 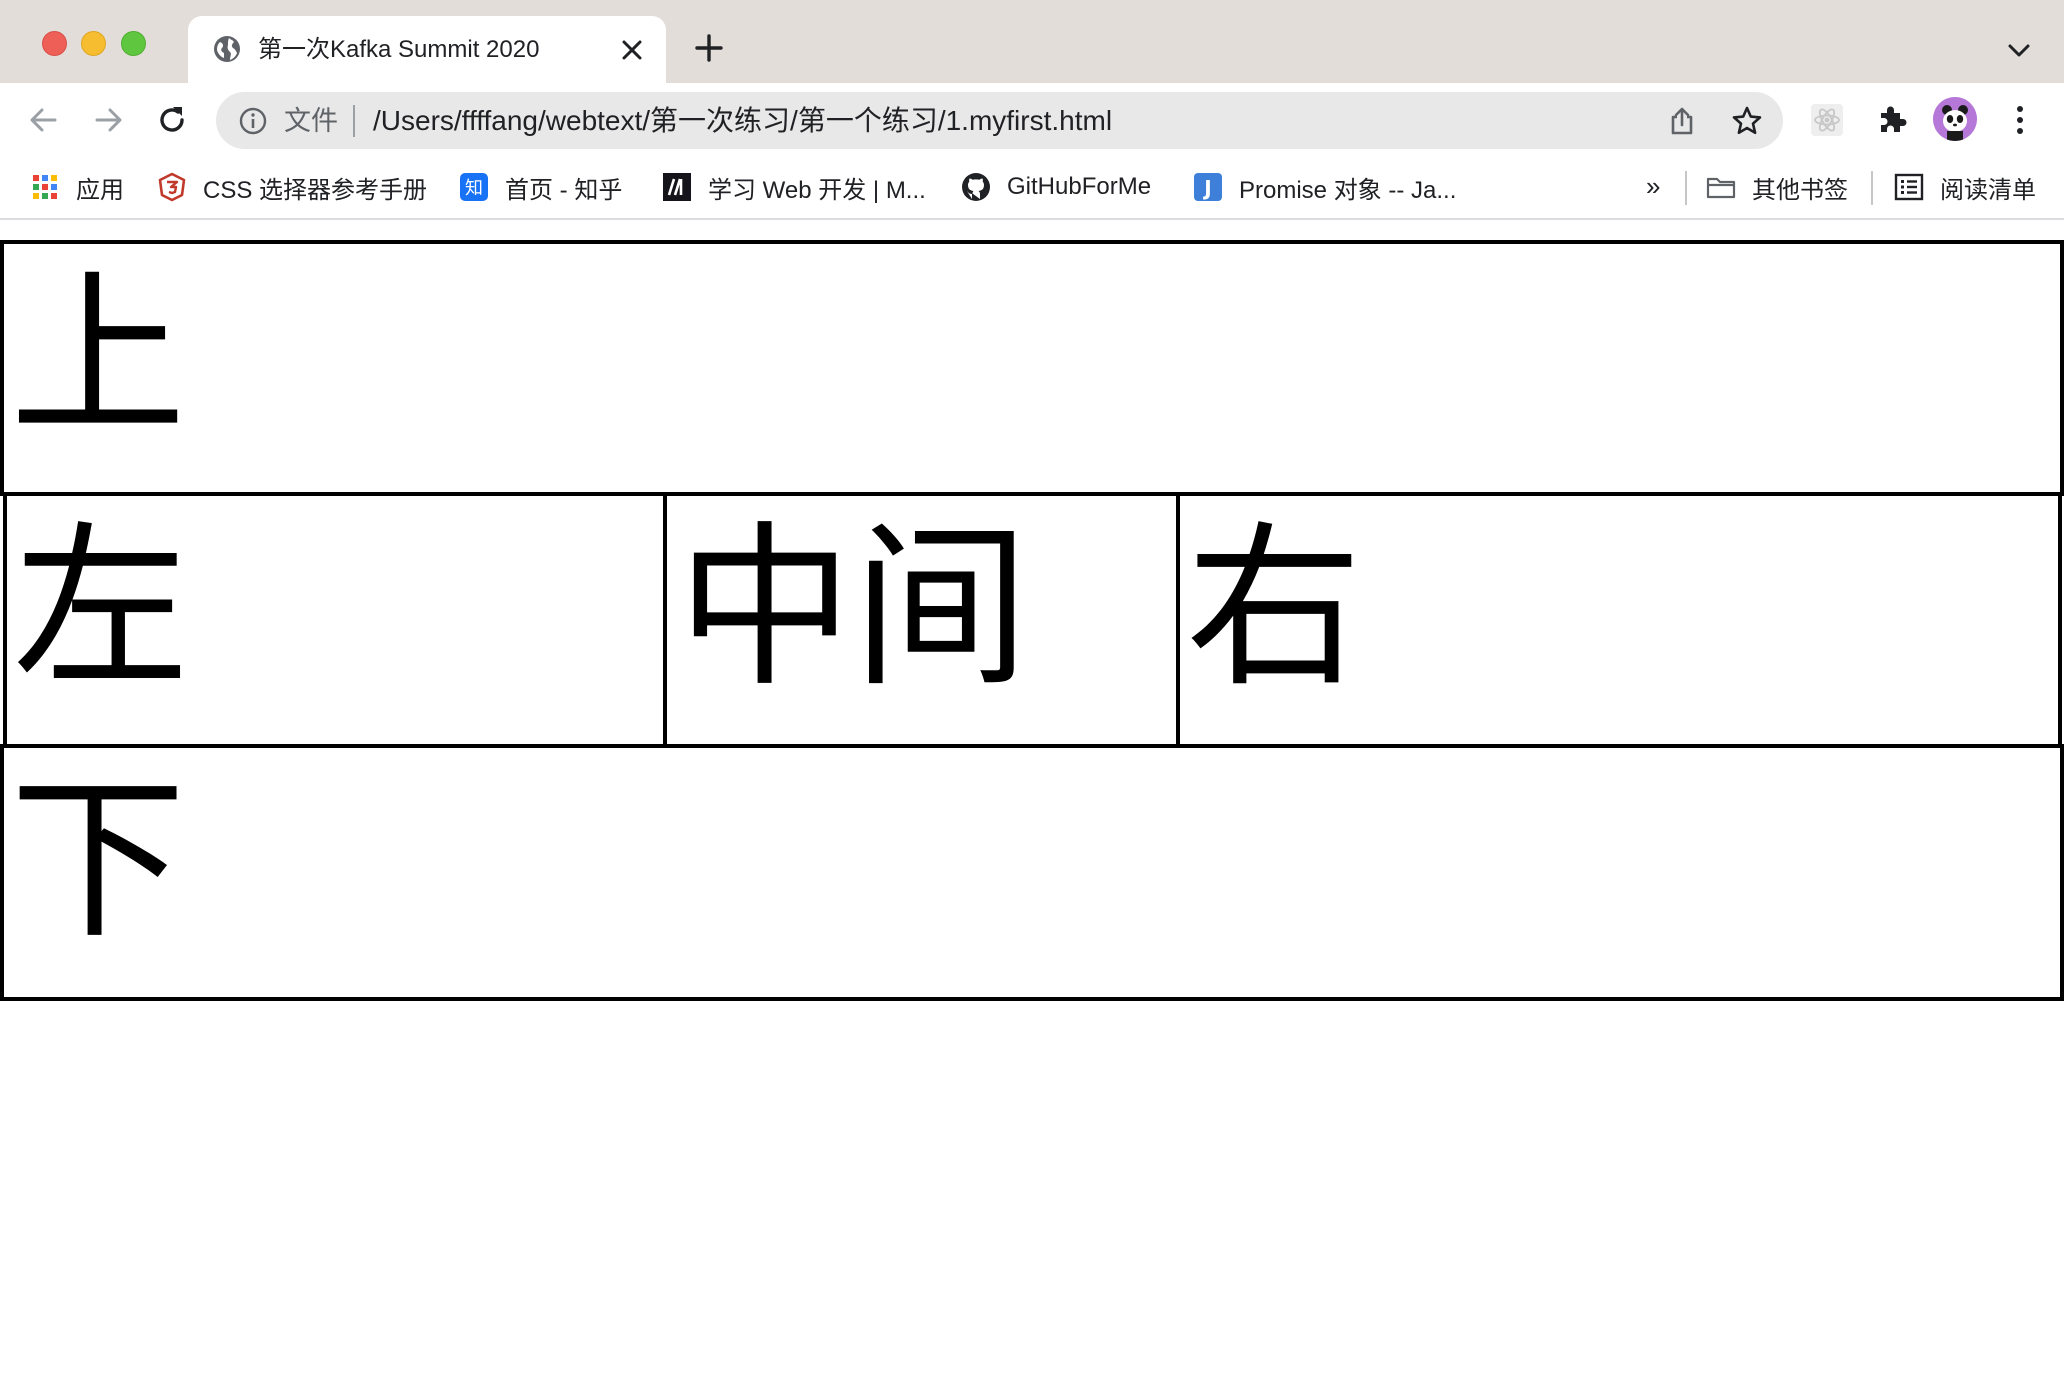 What do you see at coordinates (1909, 187) in the screenshot?
I see `reading-list-icon` at bounding box center [1909, 187].